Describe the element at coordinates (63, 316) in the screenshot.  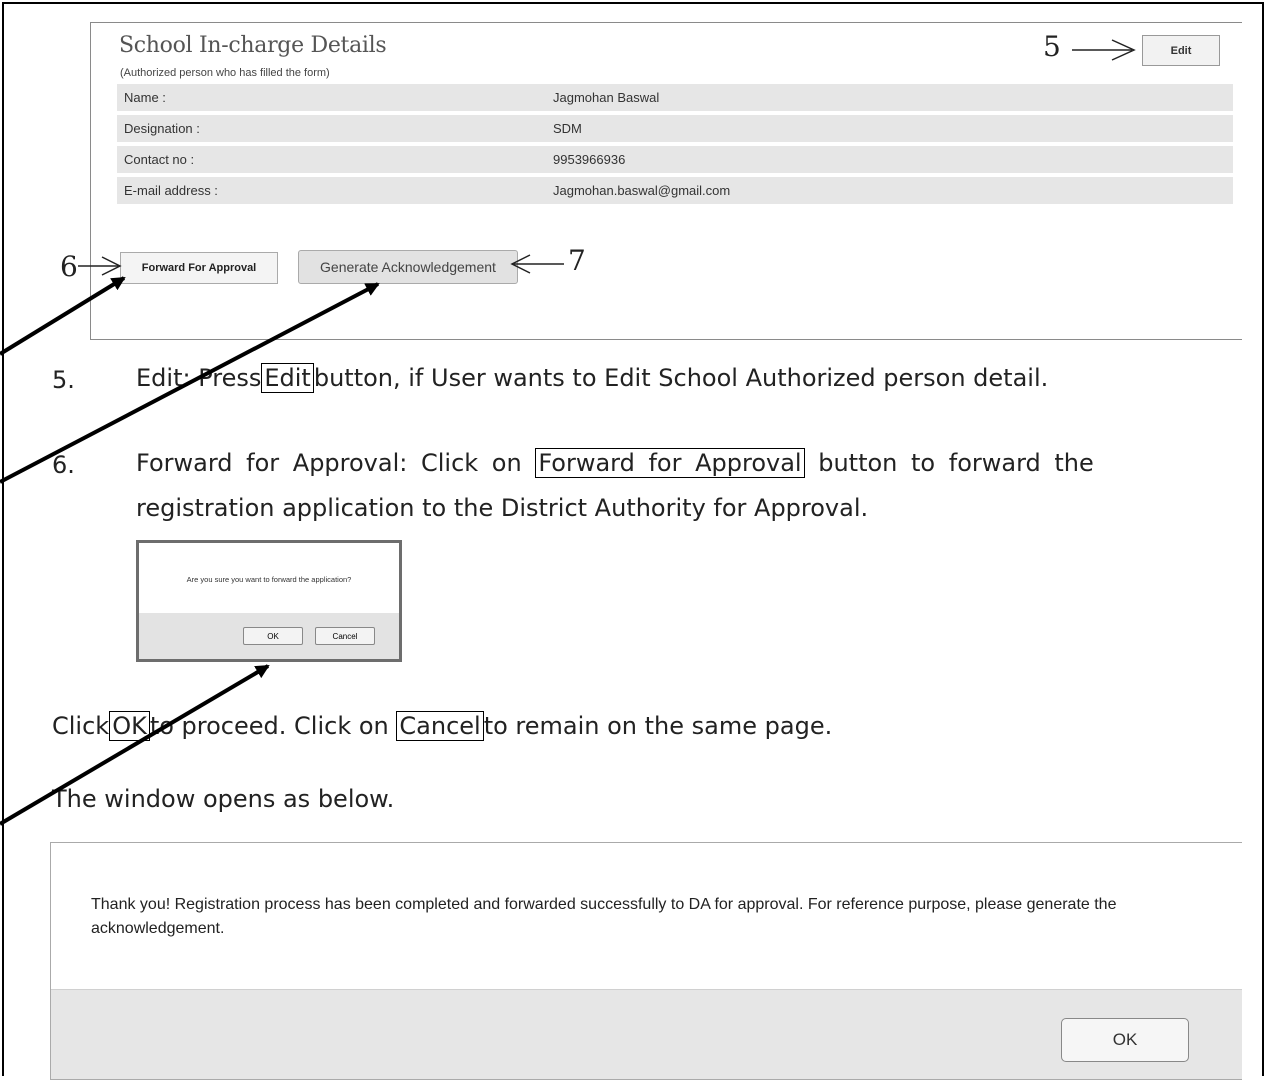
I see `pointer-arrow-forward` at that location.